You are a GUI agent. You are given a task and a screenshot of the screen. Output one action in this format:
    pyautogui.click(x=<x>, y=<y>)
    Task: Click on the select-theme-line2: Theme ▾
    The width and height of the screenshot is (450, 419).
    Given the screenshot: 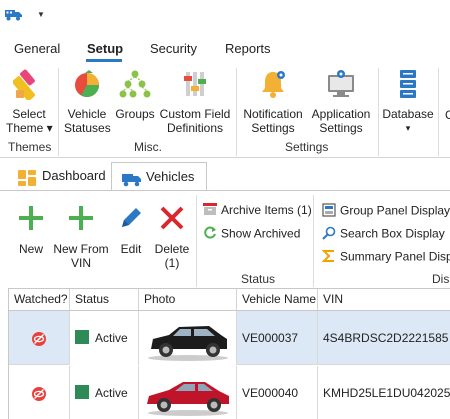 What is the action you would take?
    pyautogui.click(x=29, y=128)
    